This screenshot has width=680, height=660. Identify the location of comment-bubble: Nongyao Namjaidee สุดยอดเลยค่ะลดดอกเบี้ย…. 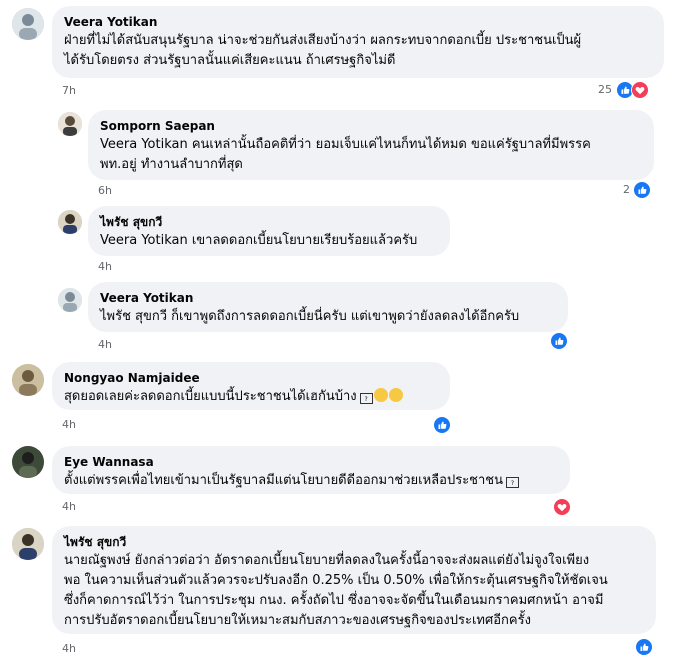
(251, 386).